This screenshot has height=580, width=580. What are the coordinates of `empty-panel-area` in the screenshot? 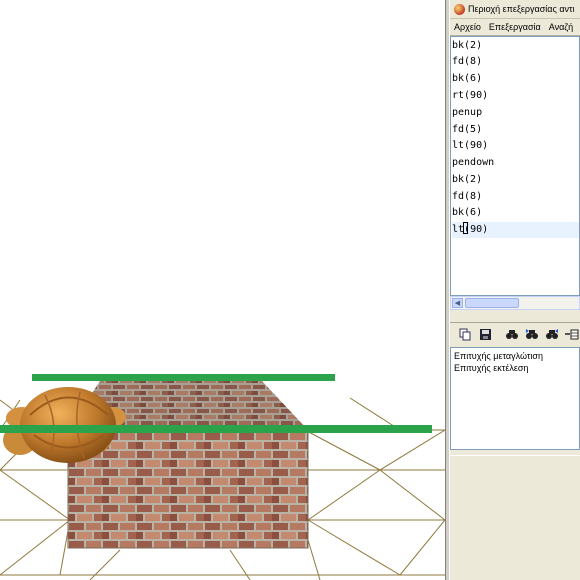 It's located at (515, 517).